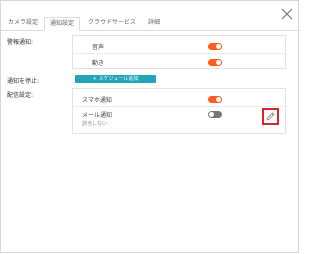  I want to click on delivery-panel: スマホ通知 メール通知 該当しない, so click(179, 111).